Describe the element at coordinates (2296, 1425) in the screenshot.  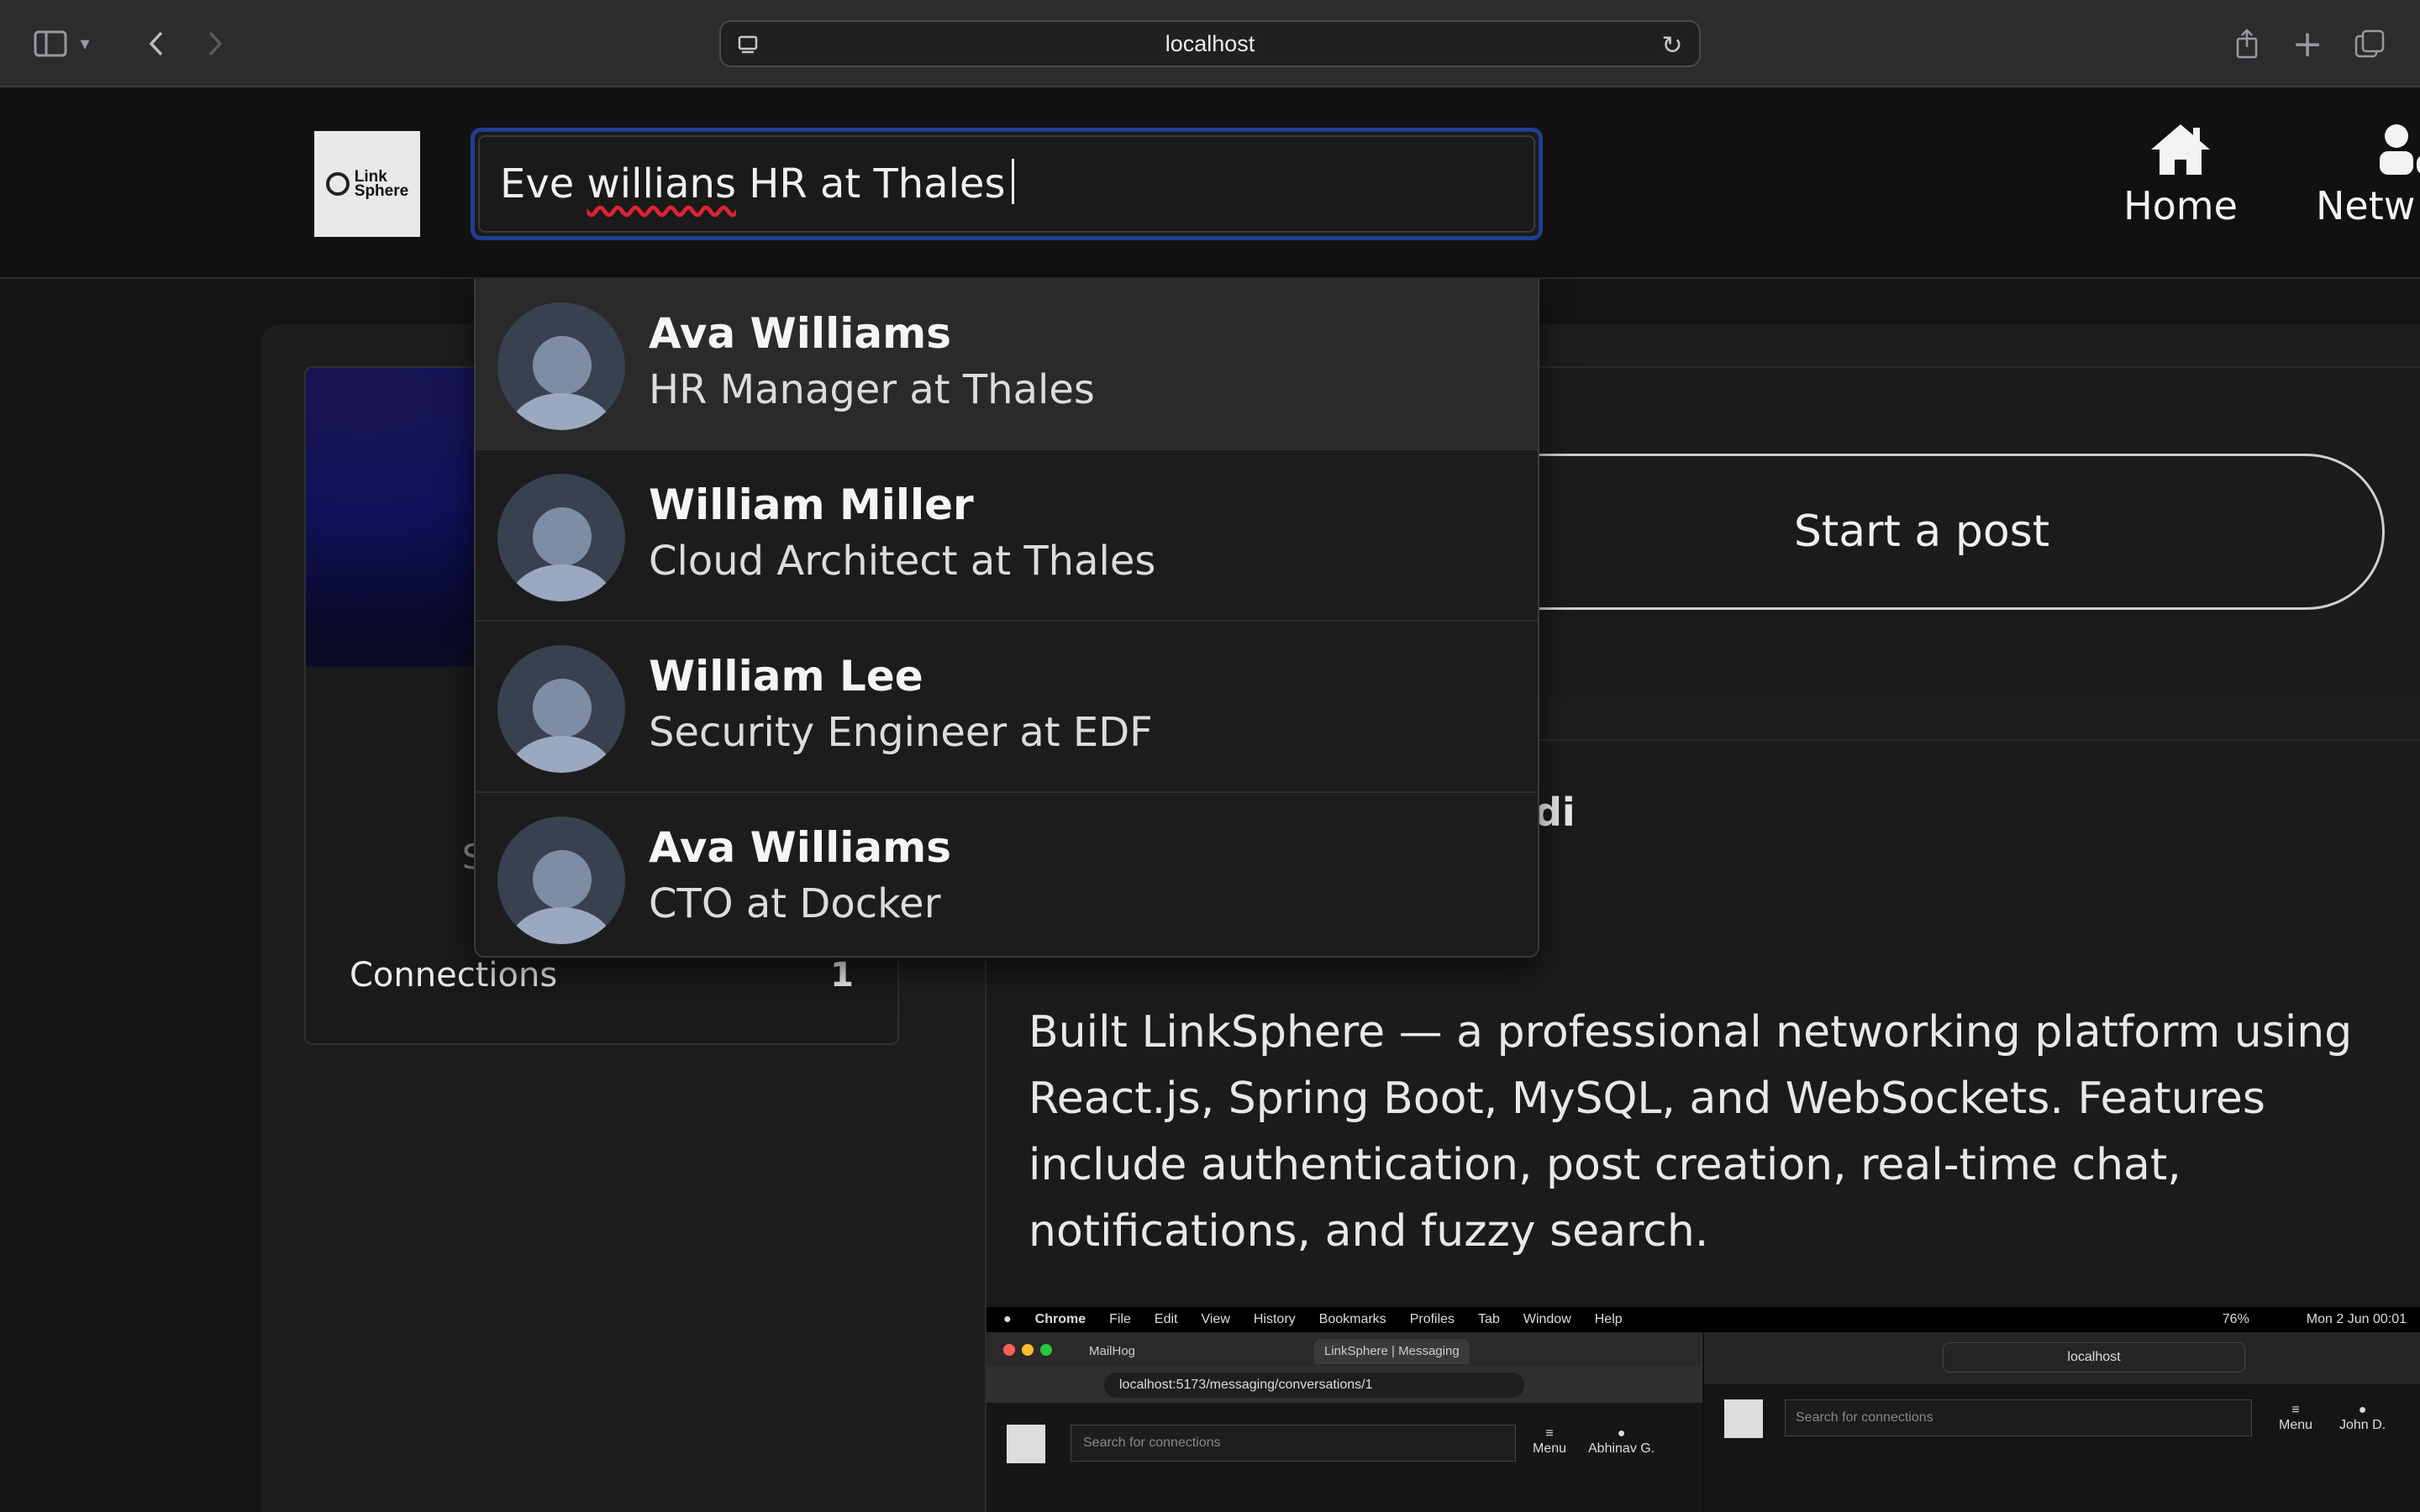
I see `embedded-menu-label-2: Menu` at that location.